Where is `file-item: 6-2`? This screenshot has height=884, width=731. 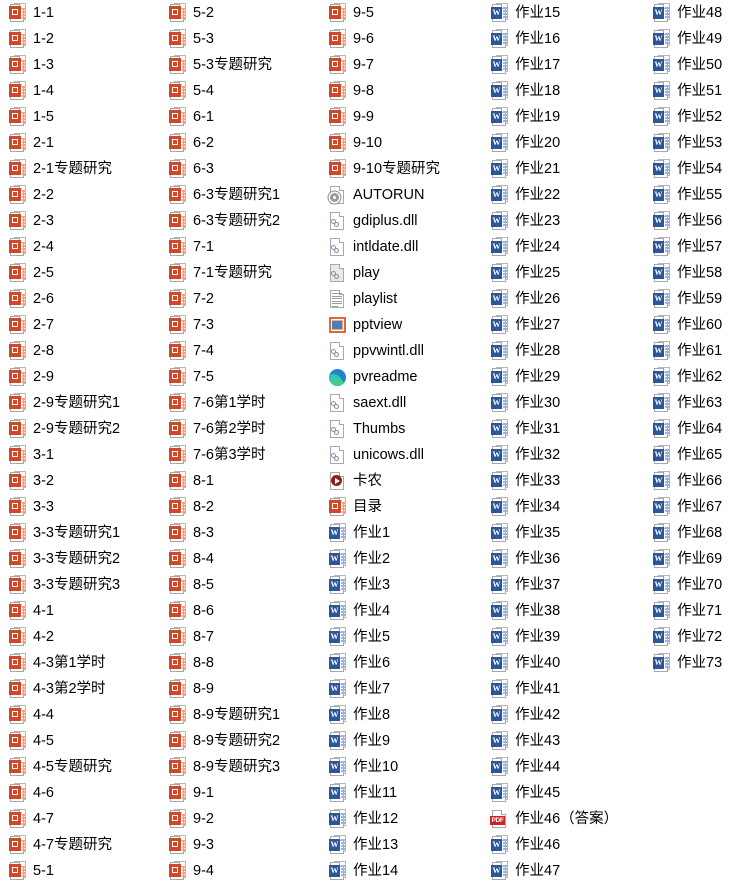
file-item: 6-2 is located at coordinates (240, 143).